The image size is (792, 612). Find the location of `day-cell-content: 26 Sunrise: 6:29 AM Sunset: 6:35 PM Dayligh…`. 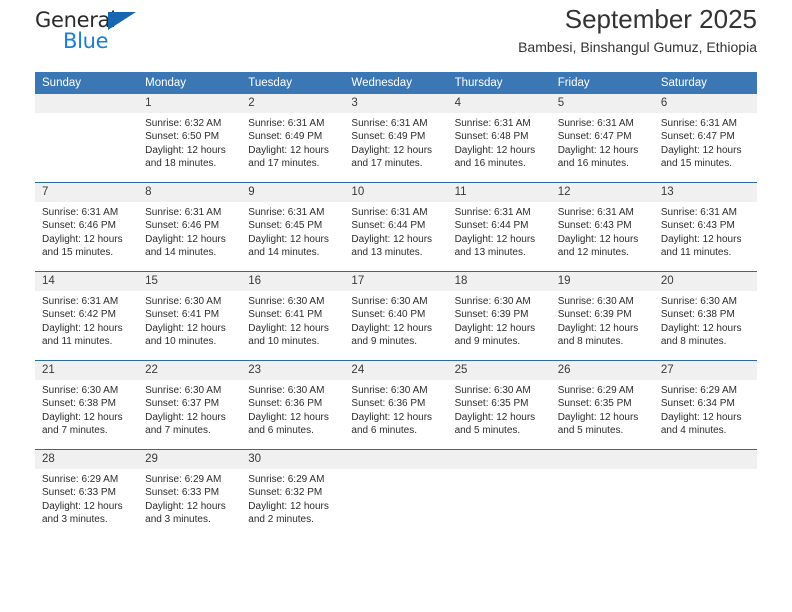

day-cell-content: 26 Sunrise: 6:29 AM Sunset: 6:35 PM Dayligh… is located at coordinates (602, 405).